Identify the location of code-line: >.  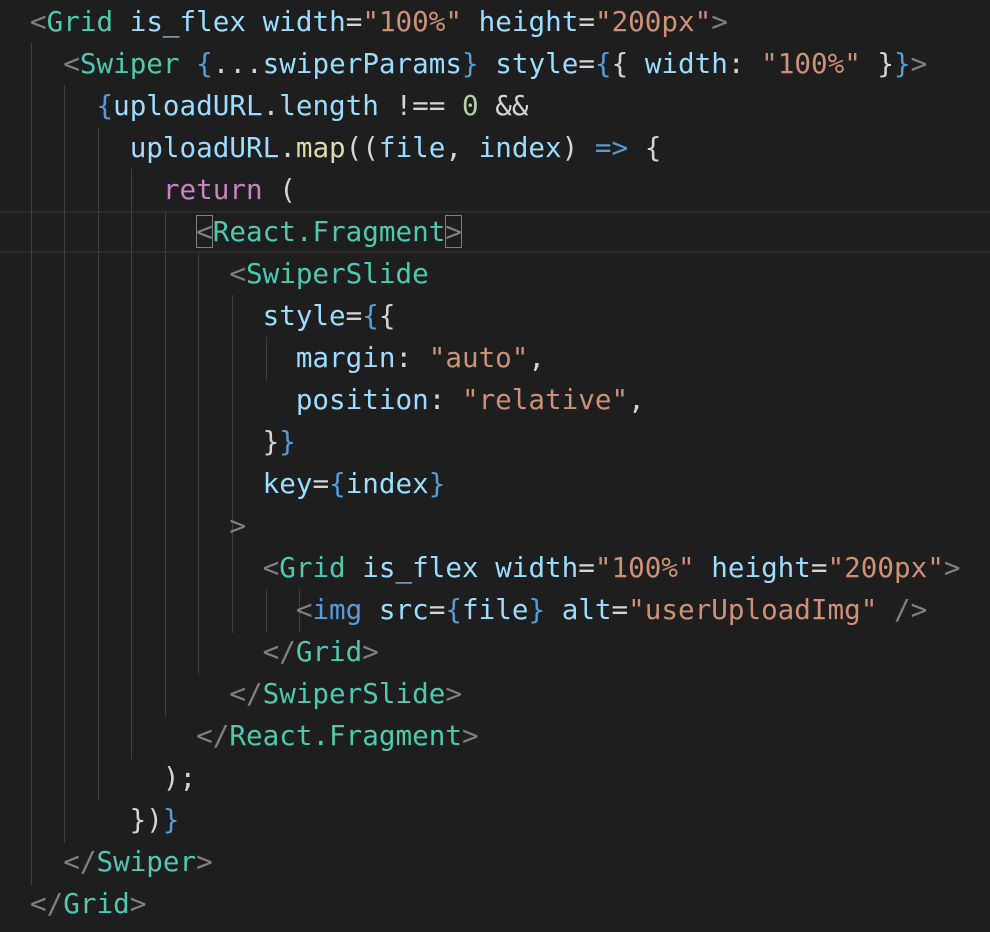
(138, 526).